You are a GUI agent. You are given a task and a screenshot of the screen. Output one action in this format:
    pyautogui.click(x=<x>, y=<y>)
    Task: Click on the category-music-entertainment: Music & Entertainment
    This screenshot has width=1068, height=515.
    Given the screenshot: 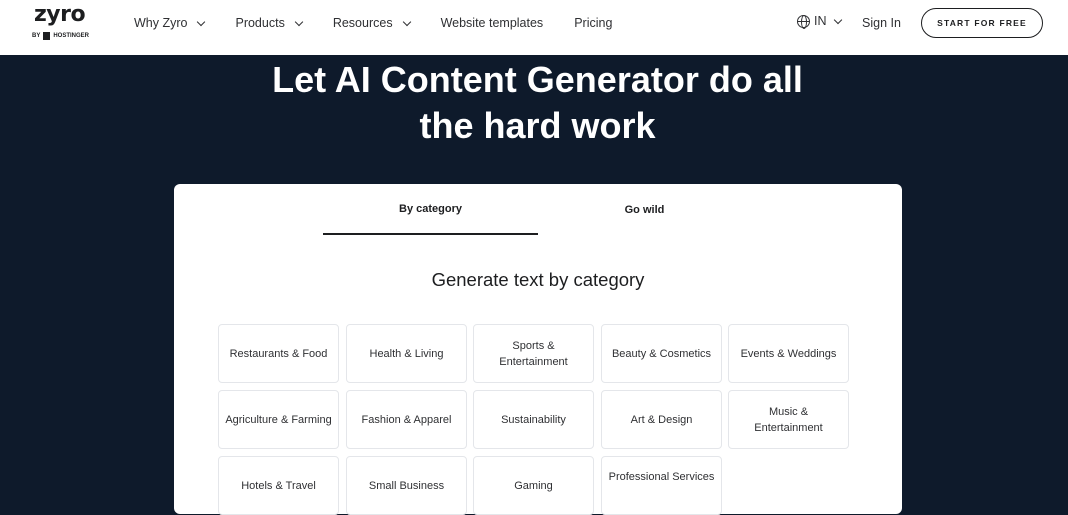 What is the action you would take?
    pyautogui.click(x=788, y=419)
    